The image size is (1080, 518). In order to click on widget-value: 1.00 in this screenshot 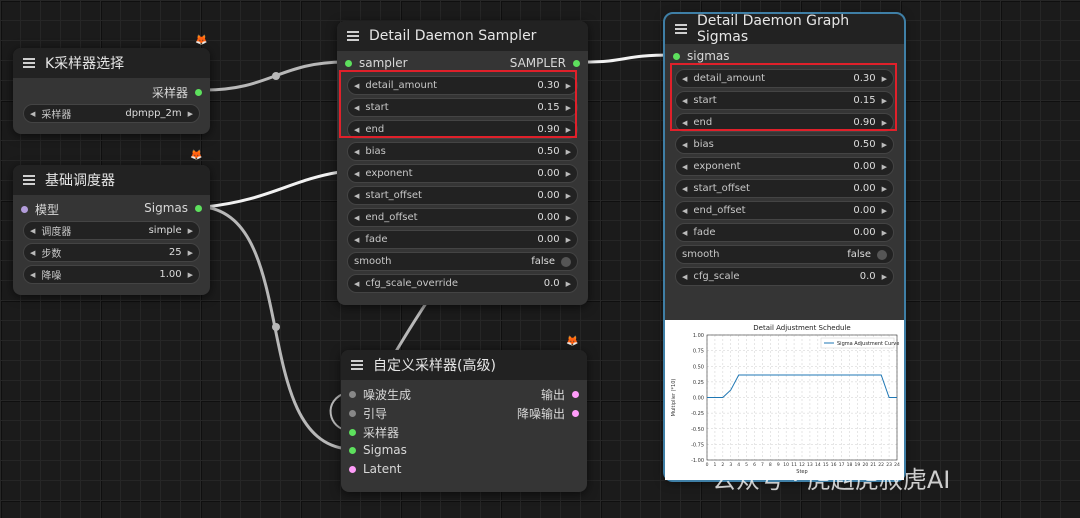, I will do `click(170, 274)`.